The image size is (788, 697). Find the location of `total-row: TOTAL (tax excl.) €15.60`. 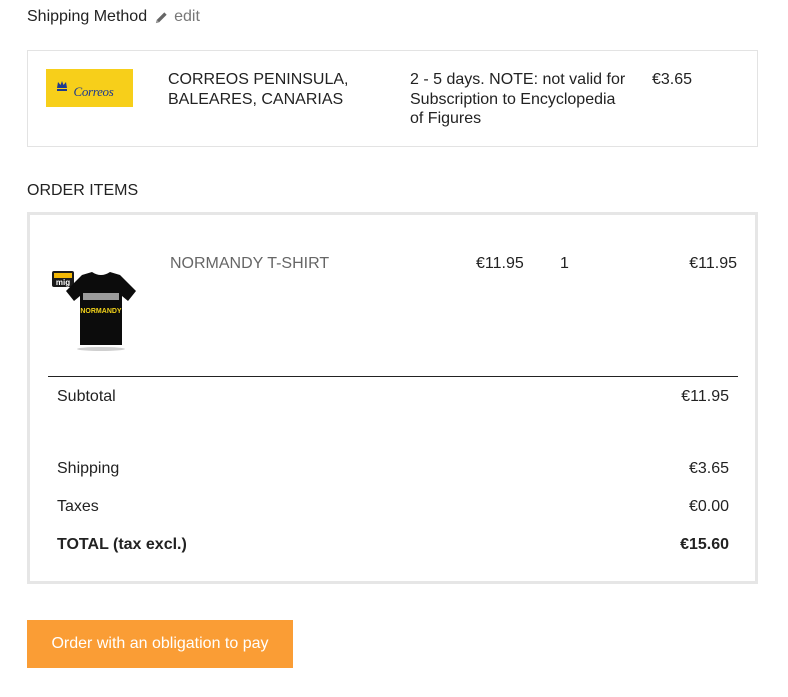

total-row: TOTAL (tax excl.) €15.60 is located at coordinates (393, 545).